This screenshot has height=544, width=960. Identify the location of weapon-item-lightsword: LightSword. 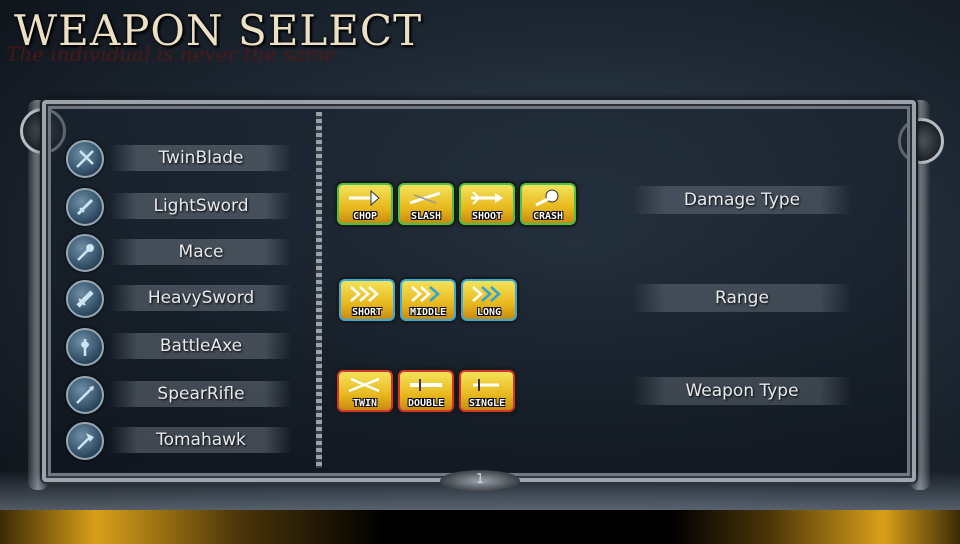
(181, 207).